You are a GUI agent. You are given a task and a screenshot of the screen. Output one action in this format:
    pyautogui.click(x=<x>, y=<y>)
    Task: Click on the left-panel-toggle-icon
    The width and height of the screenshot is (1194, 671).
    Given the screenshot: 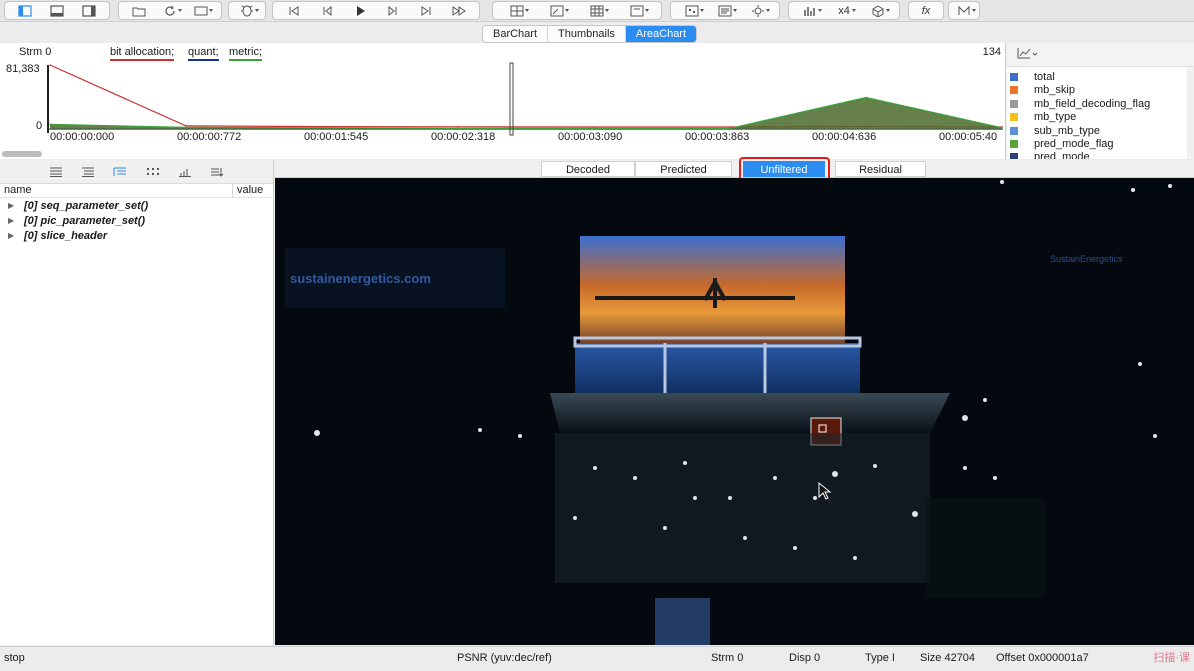 What is the action you would take?
    pyautogui.click(x=25, y=10)
    